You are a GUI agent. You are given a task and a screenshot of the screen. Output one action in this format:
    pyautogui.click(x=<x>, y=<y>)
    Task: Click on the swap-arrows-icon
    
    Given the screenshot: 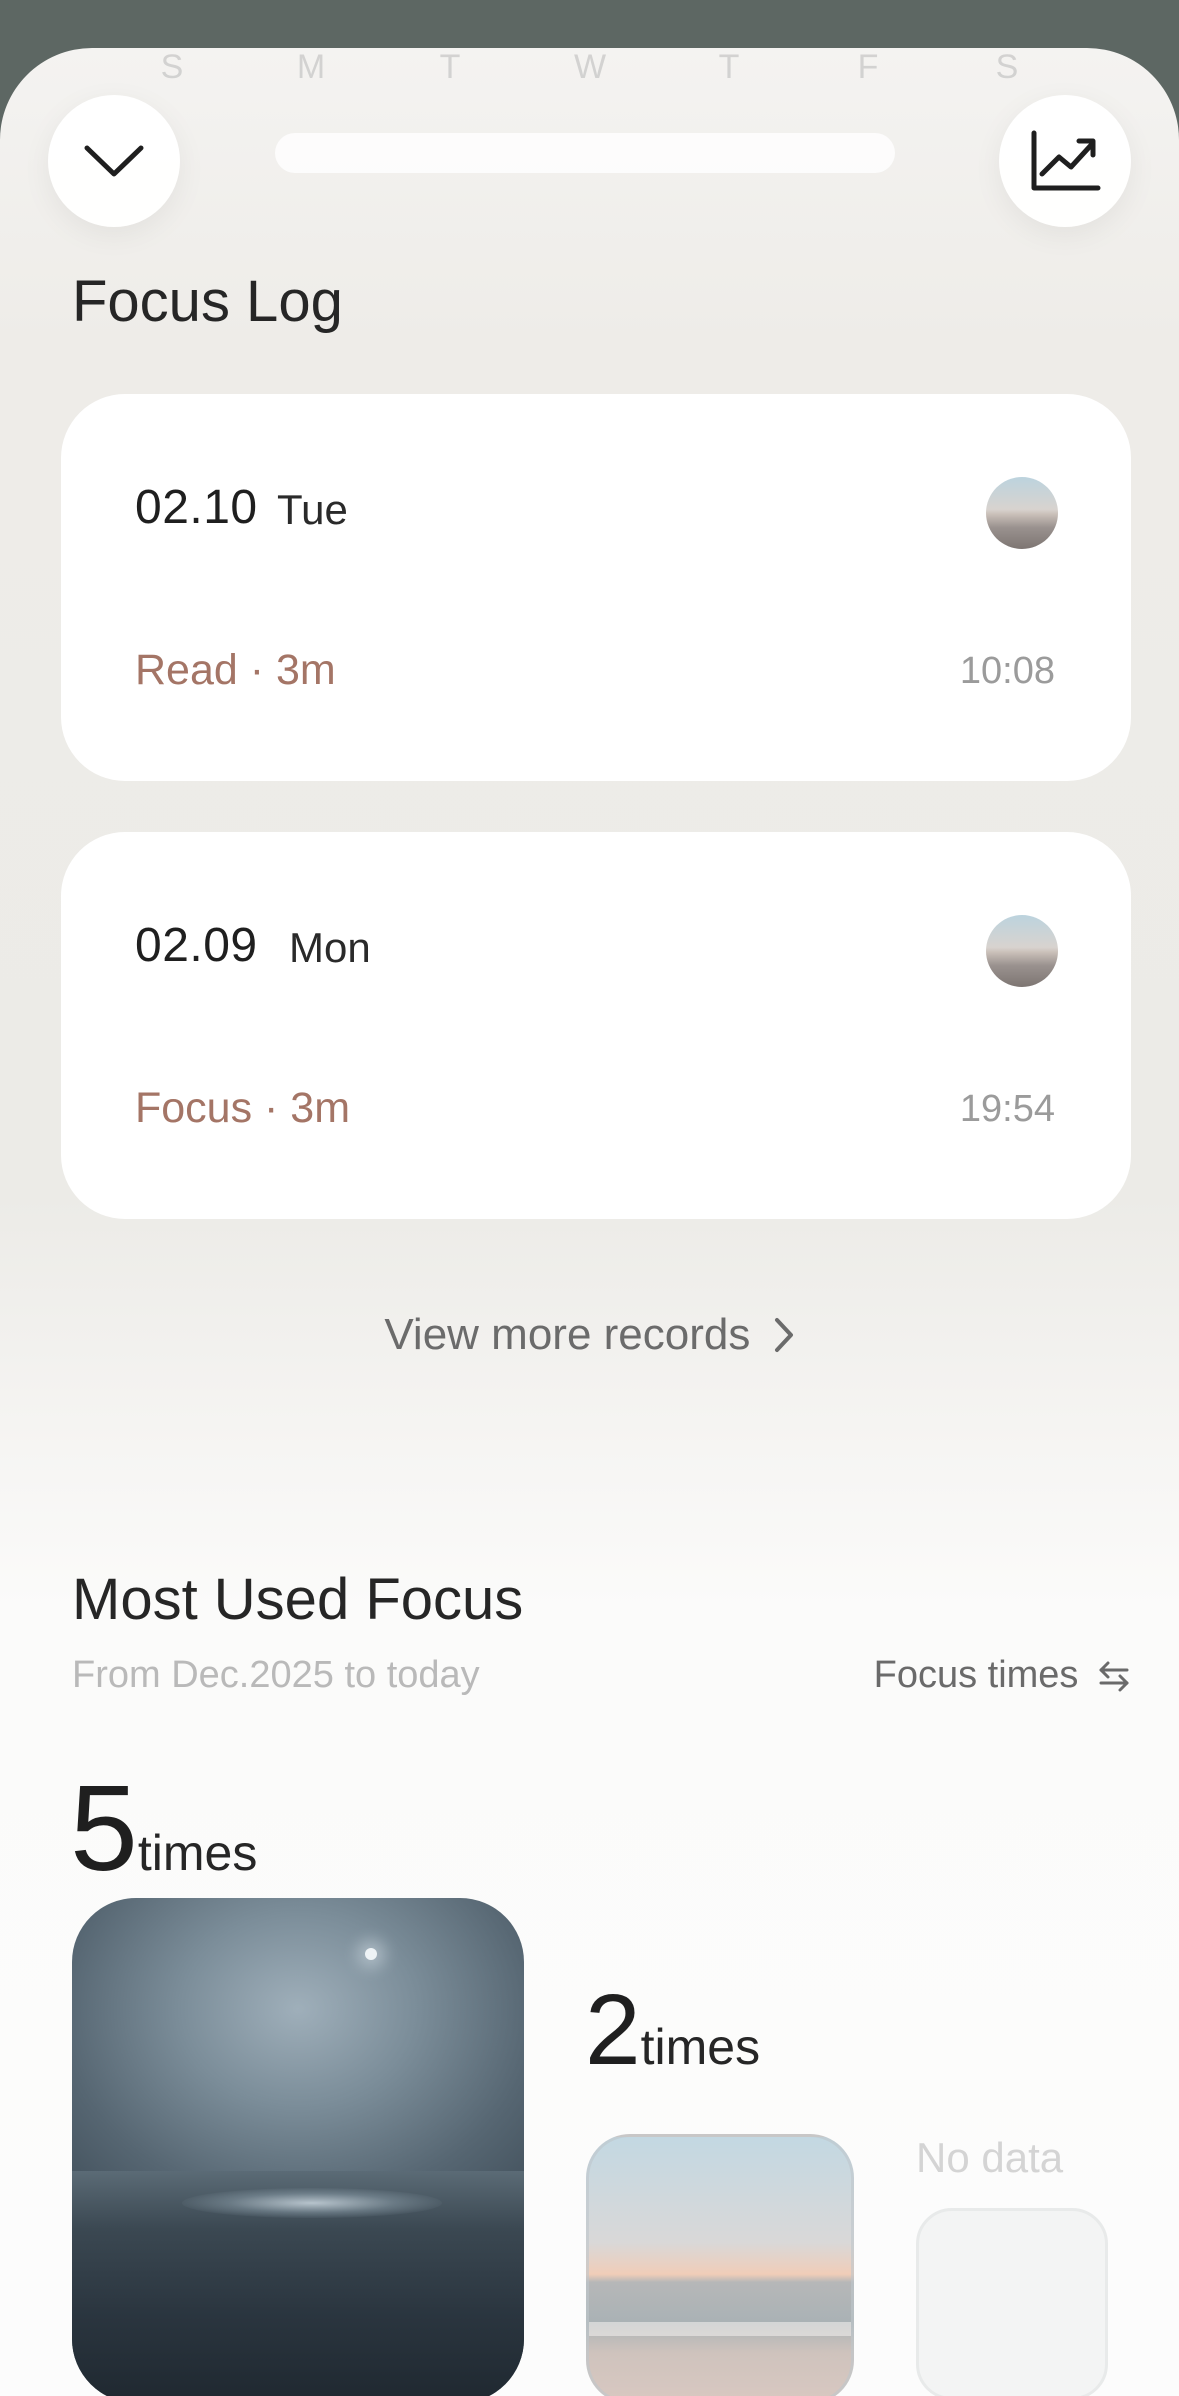 What is the action you would take?
    pyautogui.click(x=1114, y=1676)
    